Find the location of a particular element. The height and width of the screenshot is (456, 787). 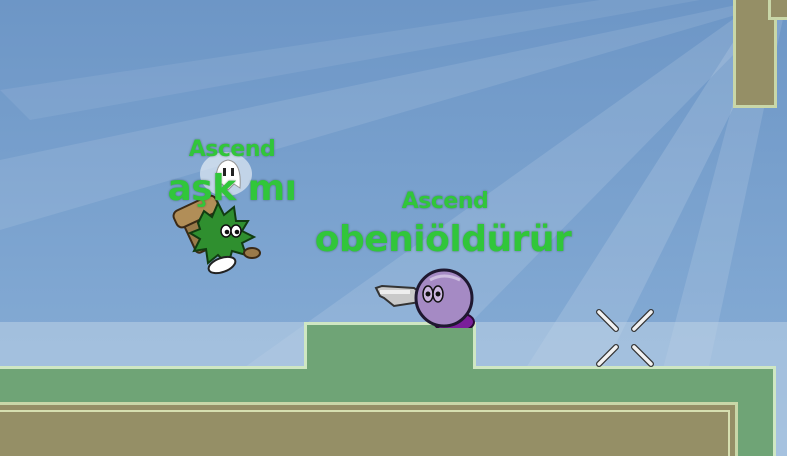

grass-fill is located at coordinates (621, 379).